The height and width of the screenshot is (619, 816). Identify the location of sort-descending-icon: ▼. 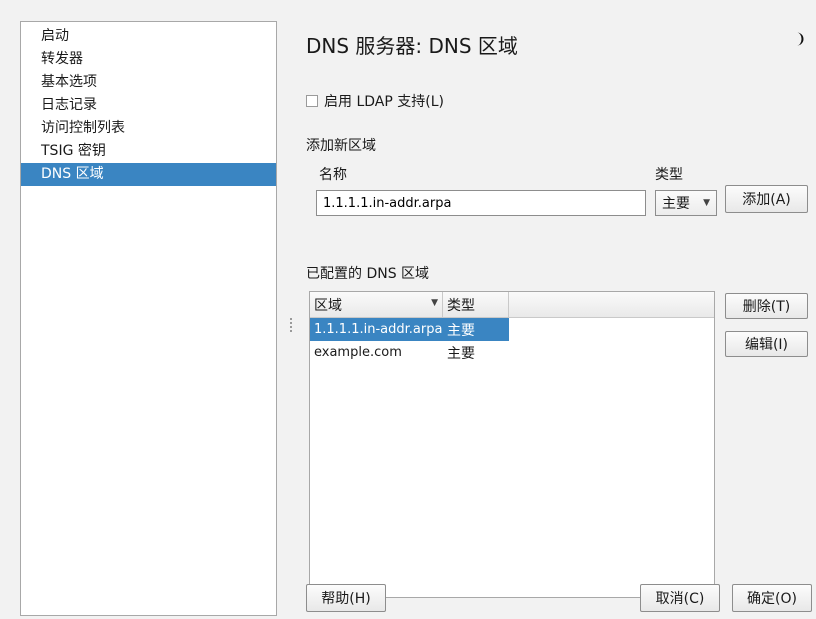
(434, 303).